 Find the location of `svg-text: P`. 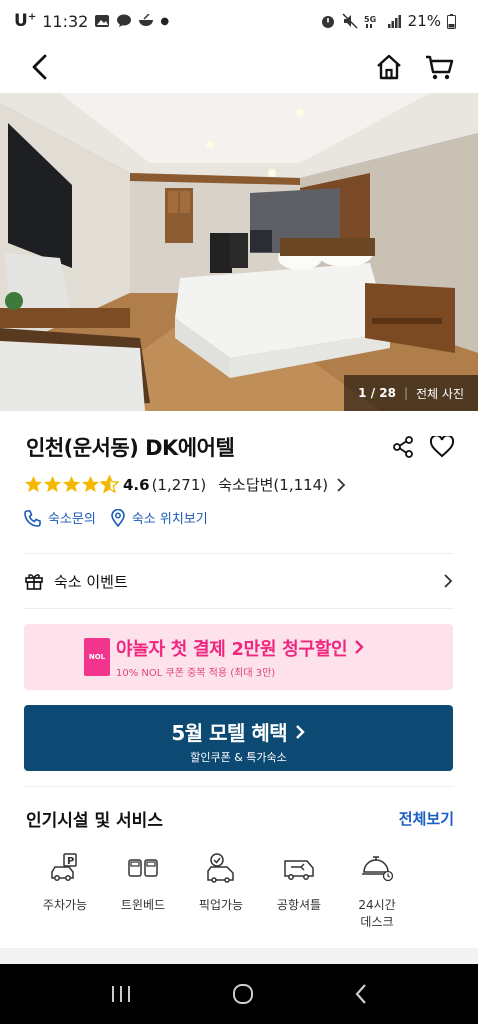

svg-text: P is located at coordinates (70, 861).